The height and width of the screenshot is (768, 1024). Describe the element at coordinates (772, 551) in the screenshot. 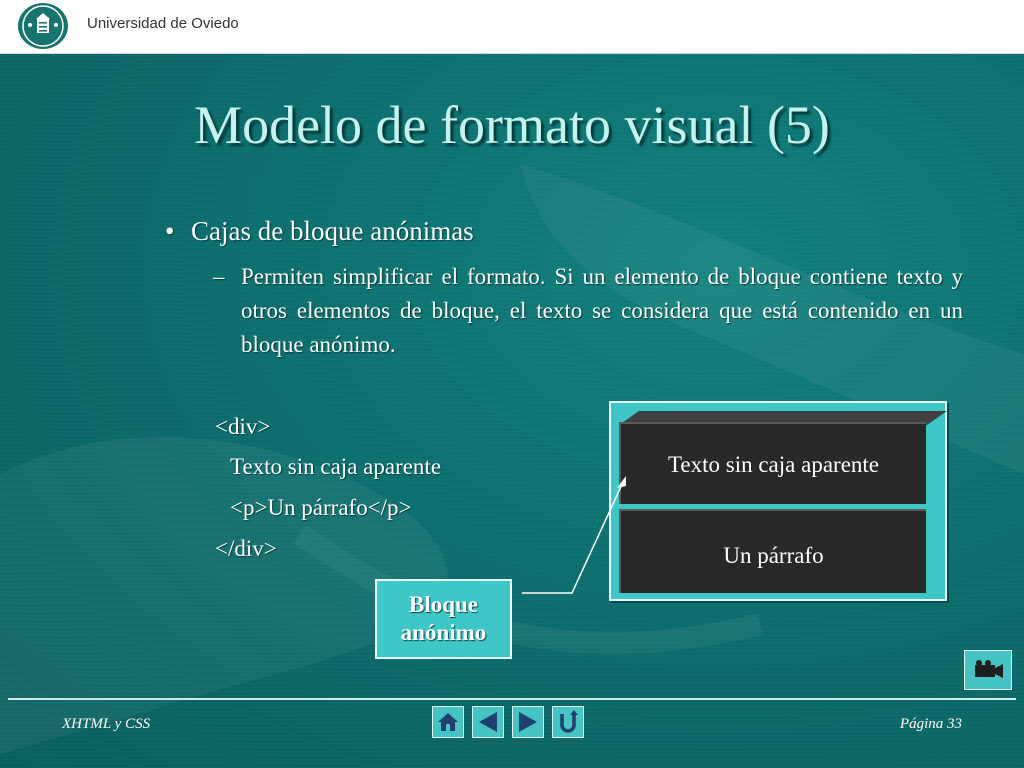

I see `paragraph-box: Un párrafo` at that location.